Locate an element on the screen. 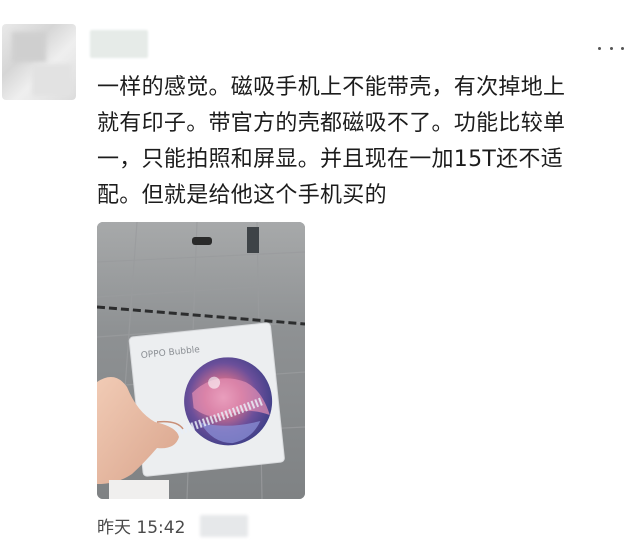  location-redacted is located at coordinates (224, 526).